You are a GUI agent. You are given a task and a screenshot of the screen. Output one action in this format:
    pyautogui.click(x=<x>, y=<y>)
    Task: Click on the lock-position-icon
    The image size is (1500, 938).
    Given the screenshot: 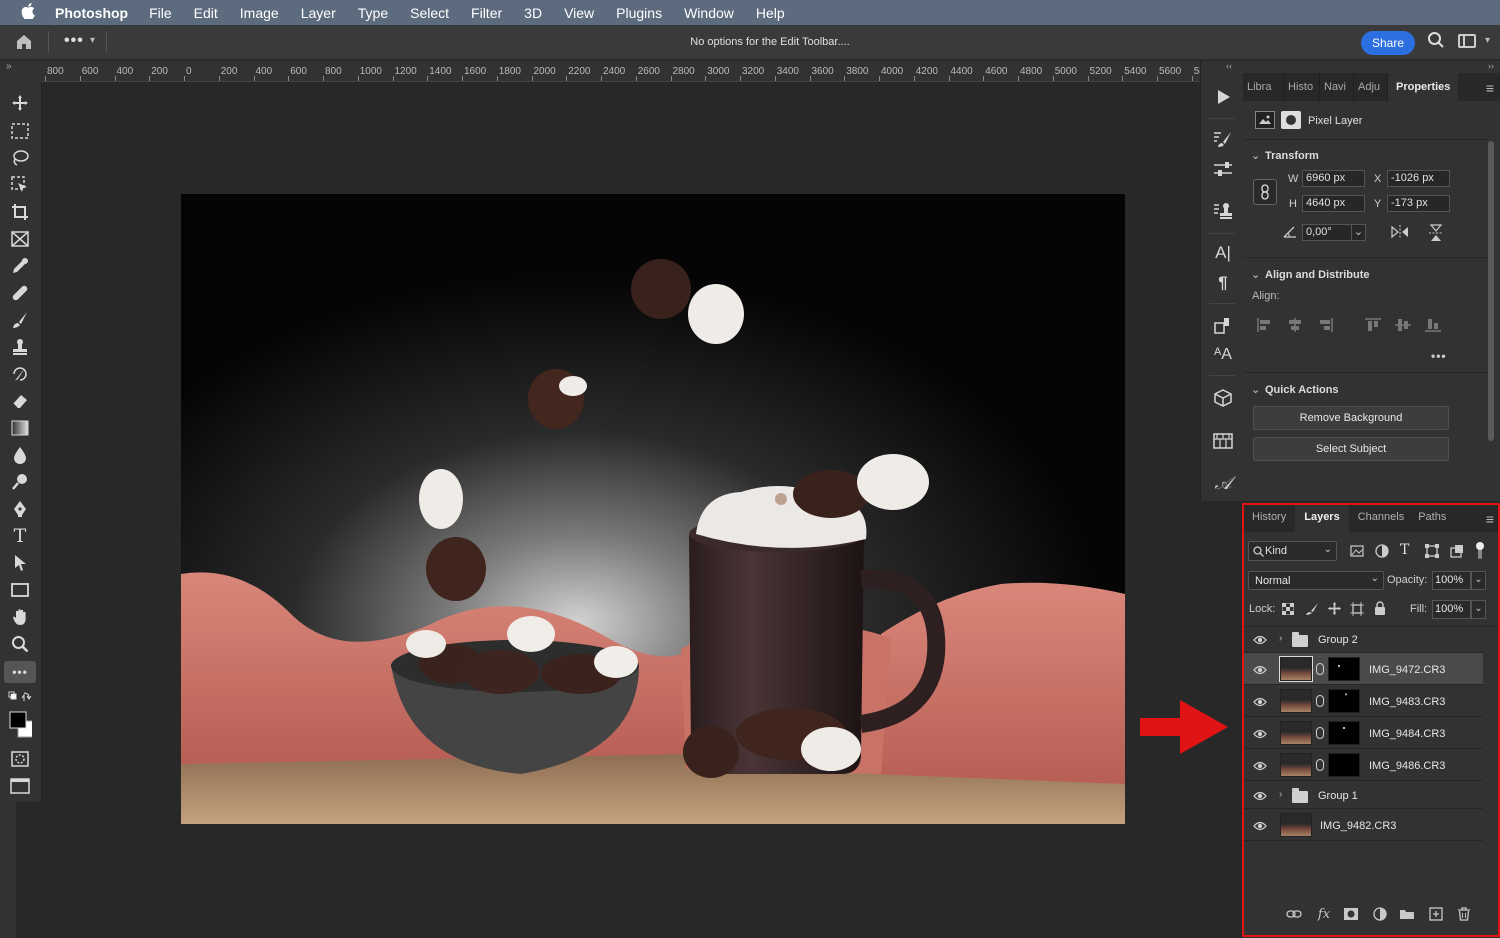 What is the action you would take?
    pyautogui.click(x=1334, y=610)
    